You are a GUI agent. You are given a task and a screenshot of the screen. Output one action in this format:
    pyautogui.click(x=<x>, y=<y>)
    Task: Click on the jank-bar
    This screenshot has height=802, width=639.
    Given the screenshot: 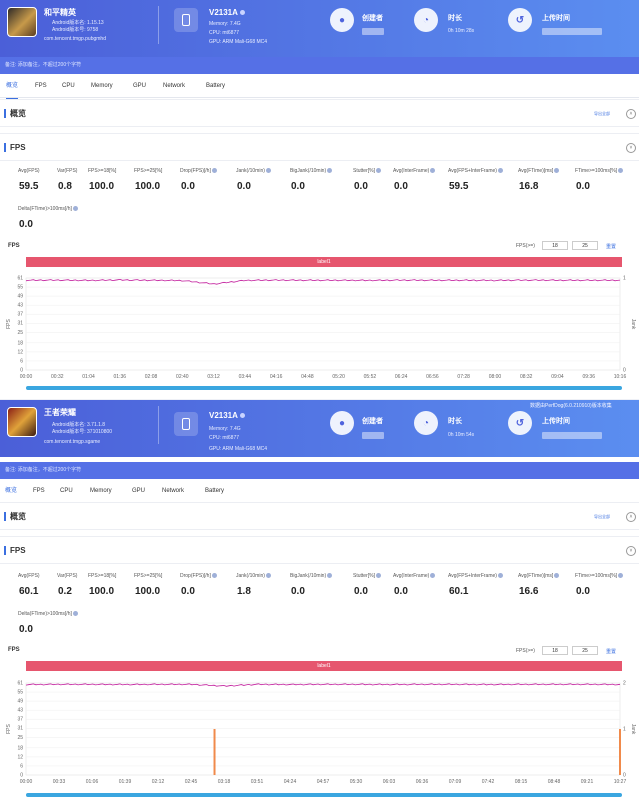 What is the action you would take?
    pyautogui.click(x=620, y=752)
    